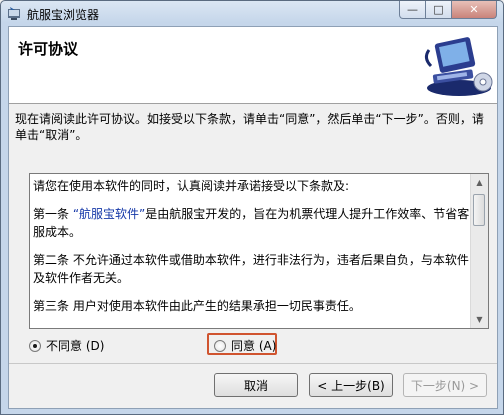  I want to click on disagree-radio, so click(35, 345).